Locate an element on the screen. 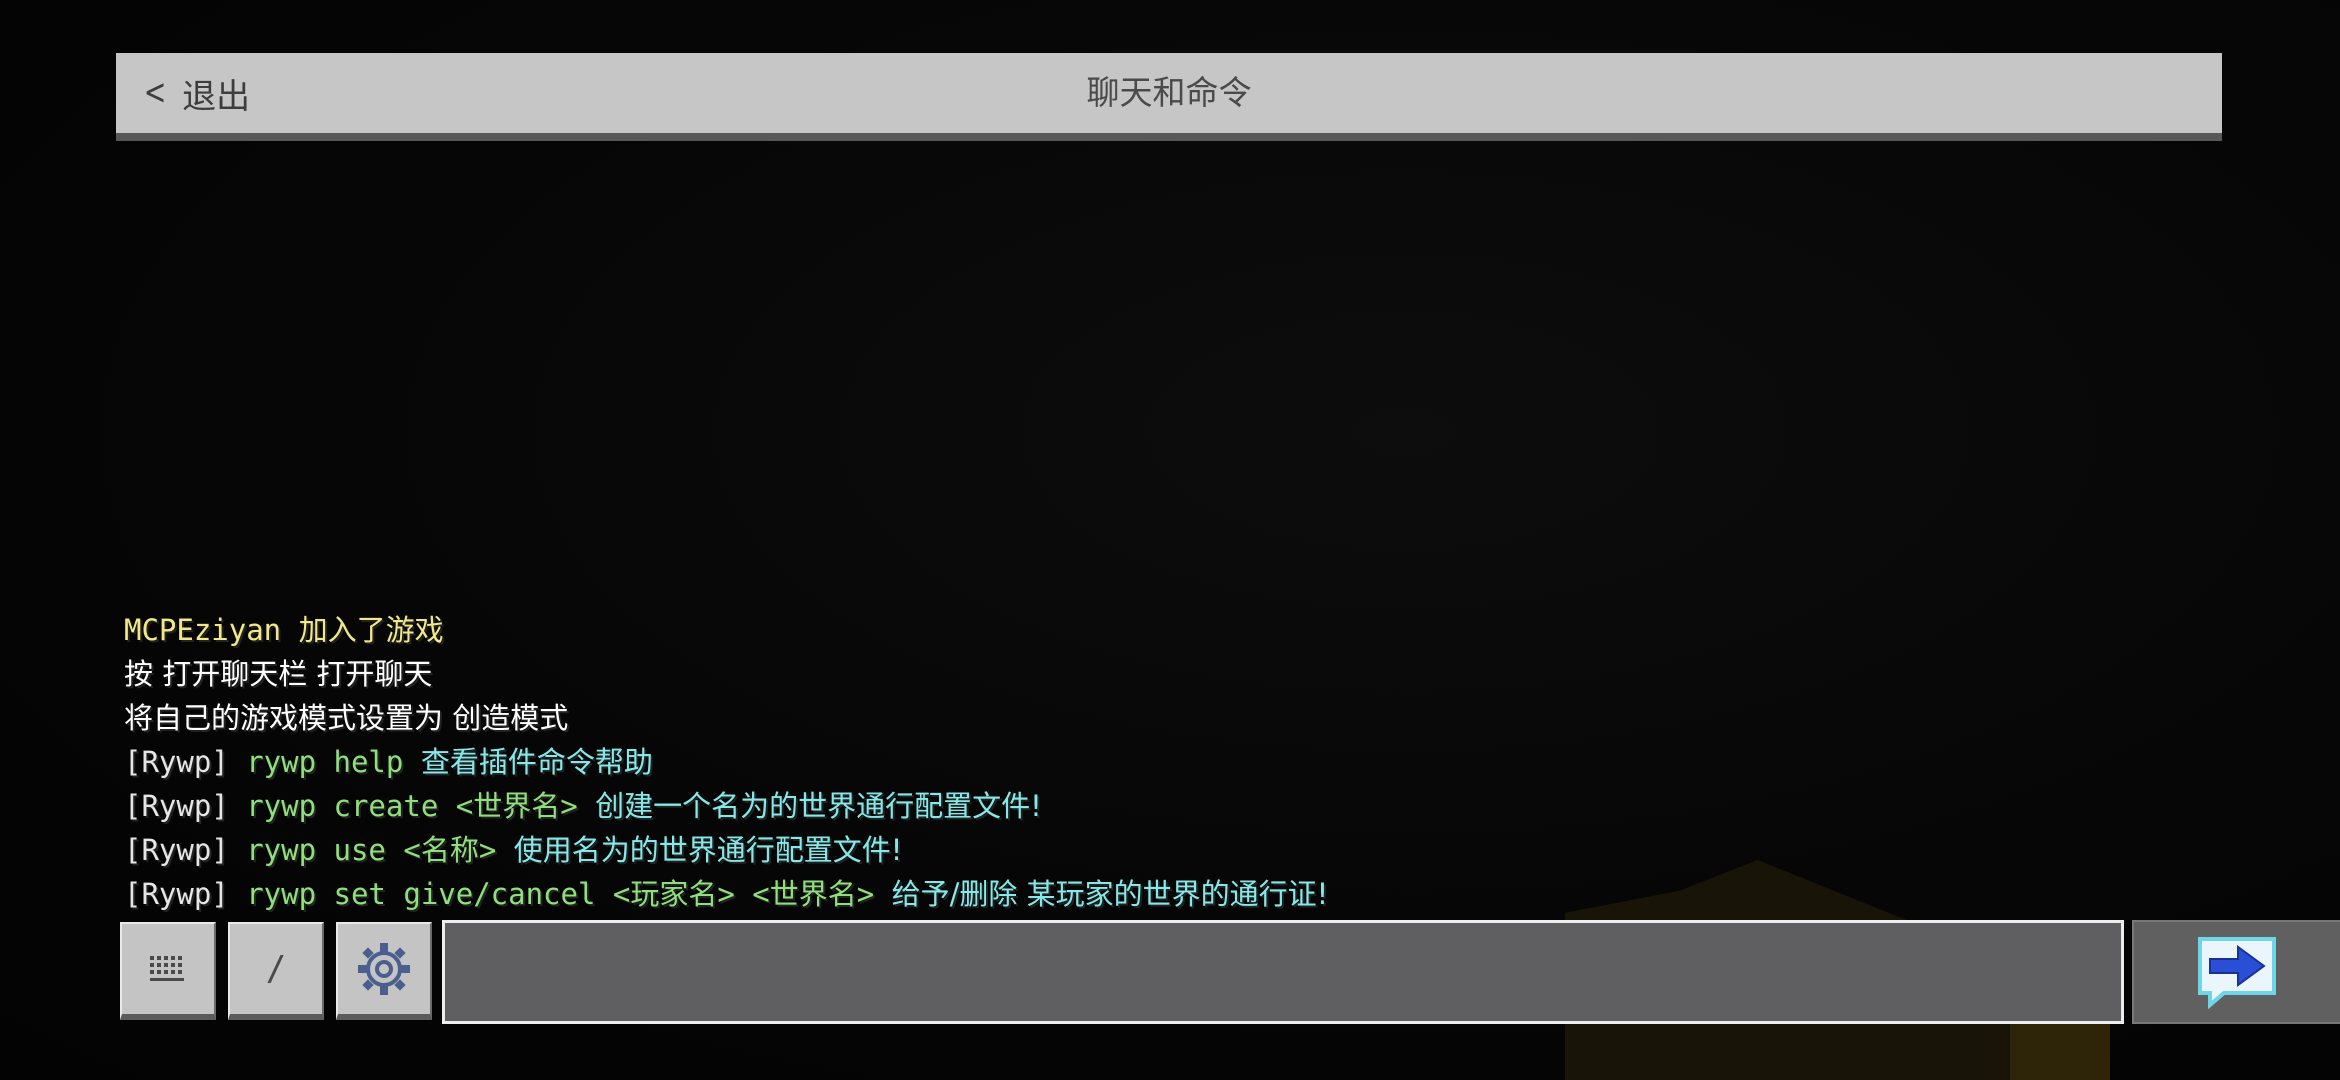  chat-message-segment: 按 打开聊天栏 打开聊天 is located at coordinates (278, 674).